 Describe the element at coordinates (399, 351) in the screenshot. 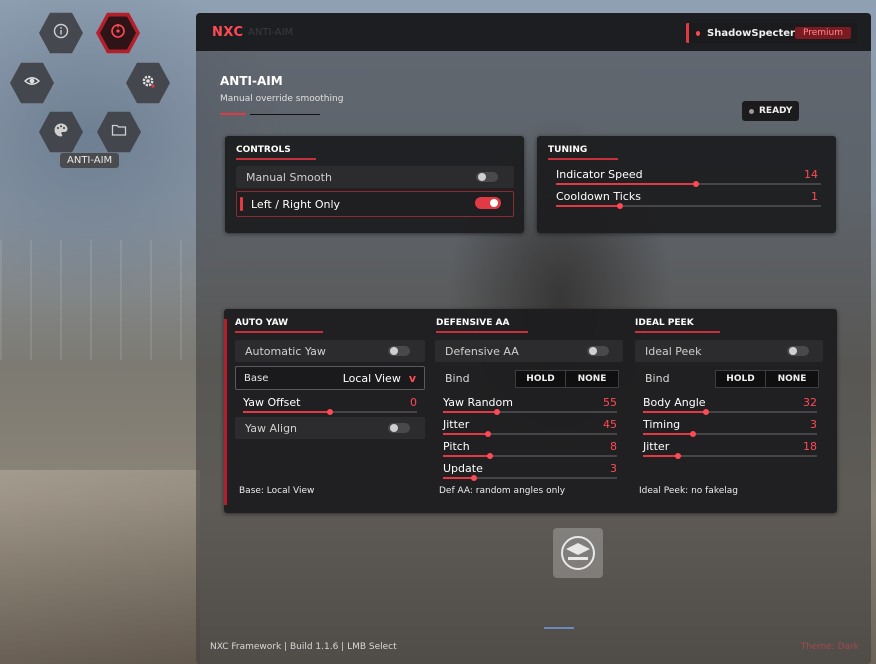

I see `automatic-yaw-toggle` at that location.